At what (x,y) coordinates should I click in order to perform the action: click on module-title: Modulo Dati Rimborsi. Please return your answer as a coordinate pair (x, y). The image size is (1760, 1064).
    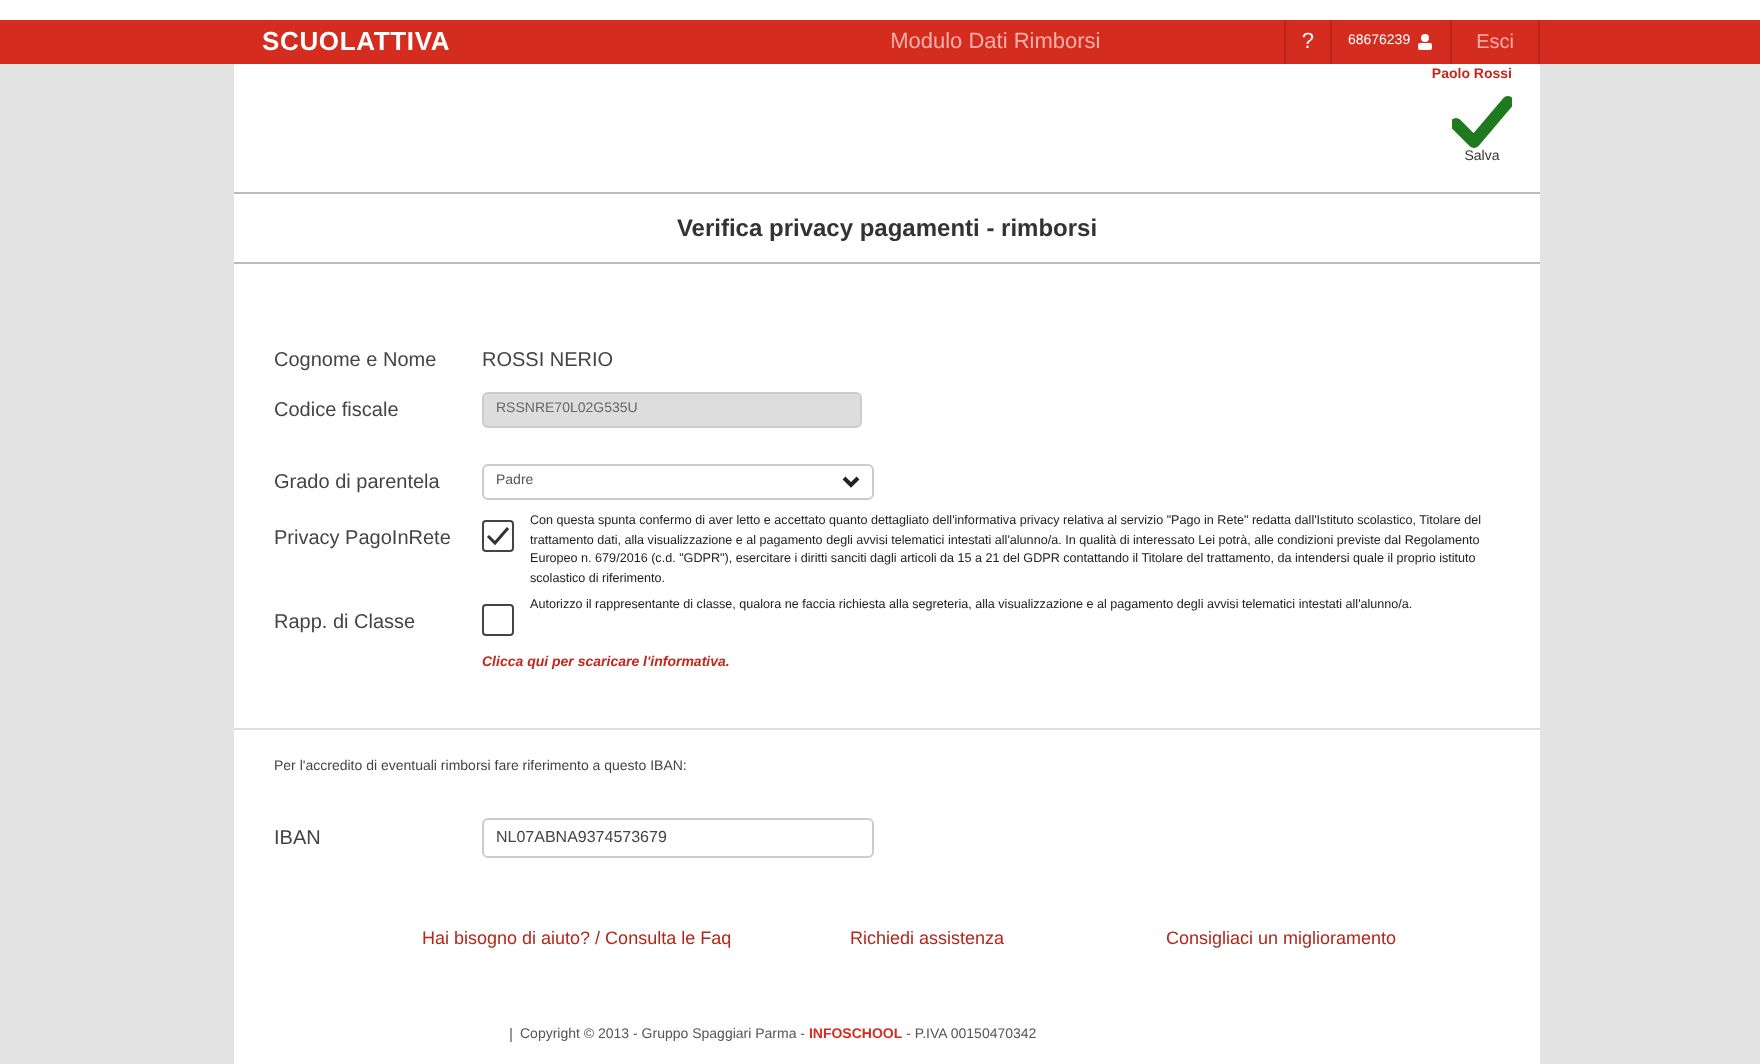
    Looking at the image, I should click on (995, 42).